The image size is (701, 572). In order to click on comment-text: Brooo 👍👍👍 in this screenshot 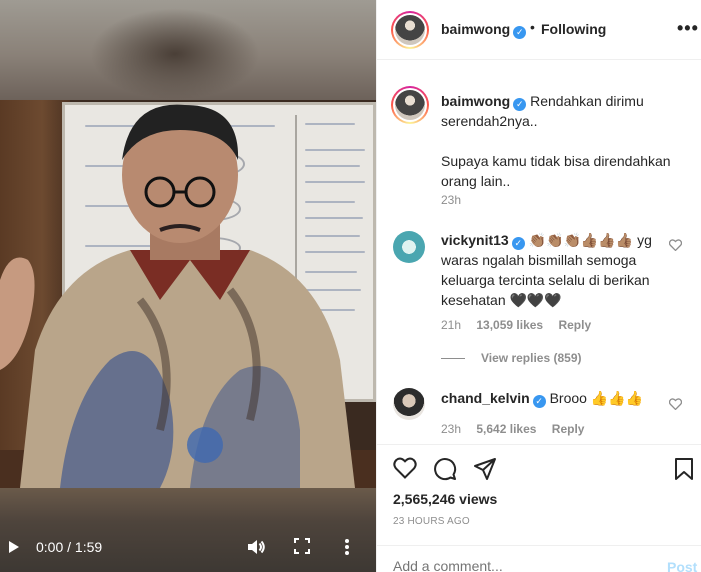, I will do `click(596, 398)`.